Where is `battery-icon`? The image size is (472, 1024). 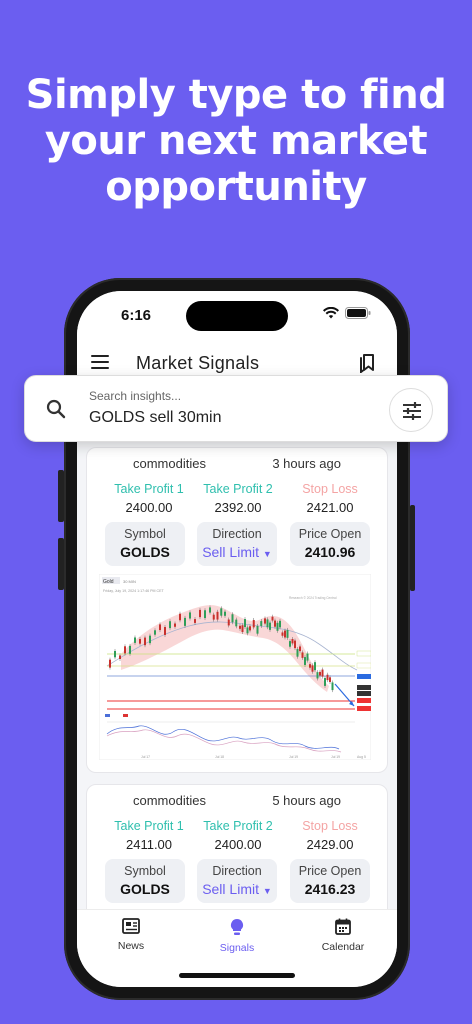 battery-icon is located at coordinates (358, 313).